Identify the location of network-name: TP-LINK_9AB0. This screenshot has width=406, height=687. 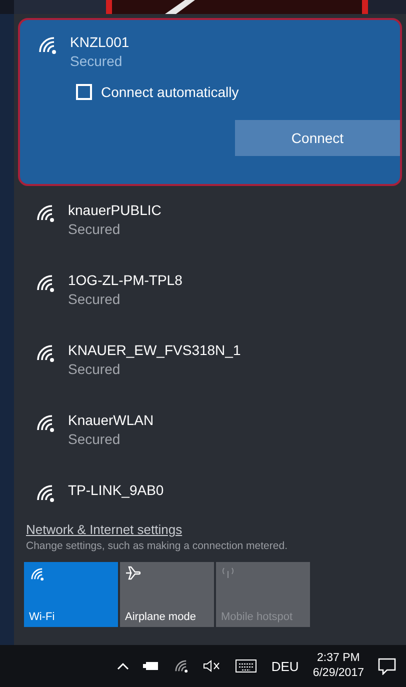
(116, 490).